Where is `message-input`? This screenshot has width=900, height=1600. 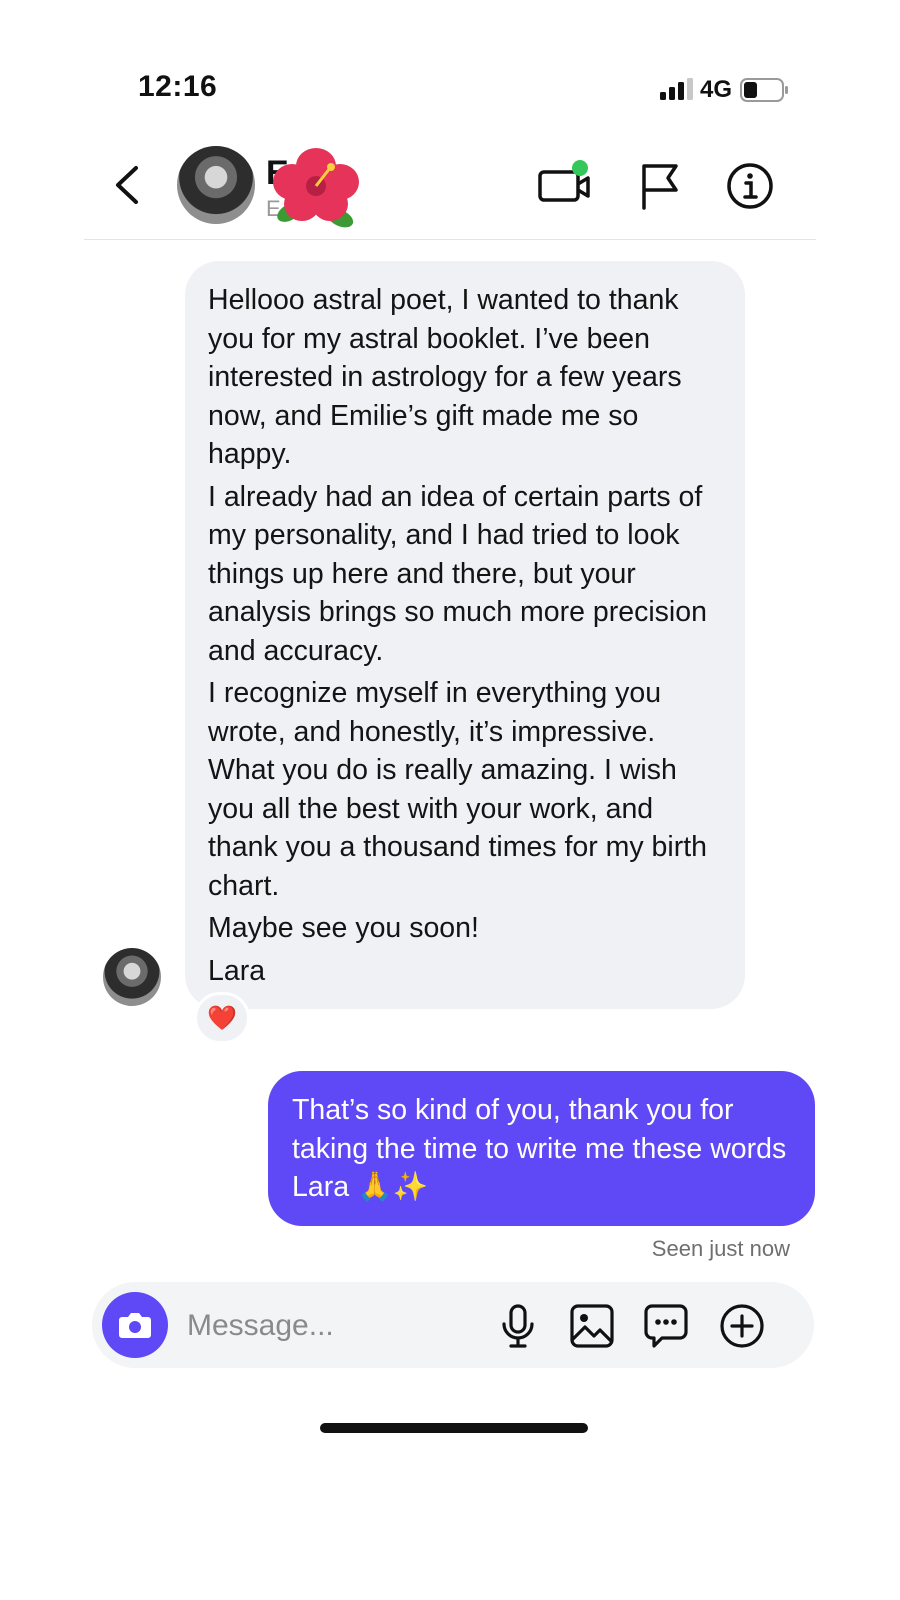 message-input is located at coordinates (337, 1326).